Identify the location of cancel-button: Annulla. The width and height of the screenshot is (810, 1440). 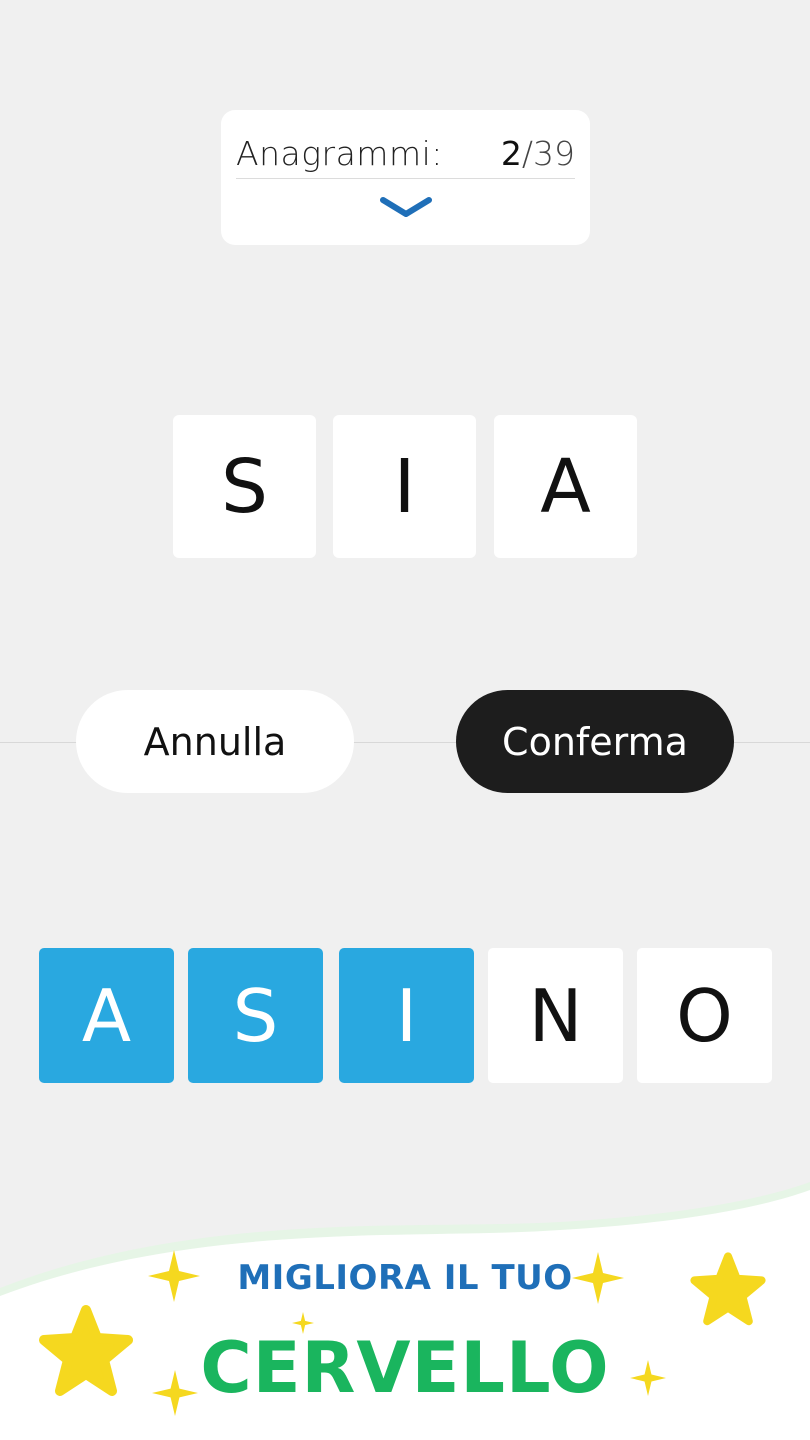
(215, 741).